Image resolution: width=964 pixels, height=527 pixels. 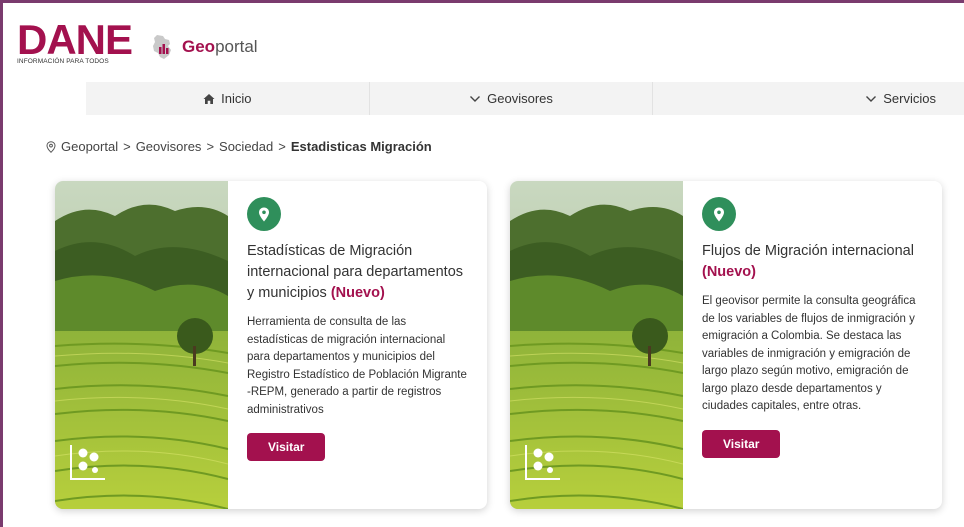 I want to click on geoportal-wordmark: Geoportal, so click(x=220, y=46).